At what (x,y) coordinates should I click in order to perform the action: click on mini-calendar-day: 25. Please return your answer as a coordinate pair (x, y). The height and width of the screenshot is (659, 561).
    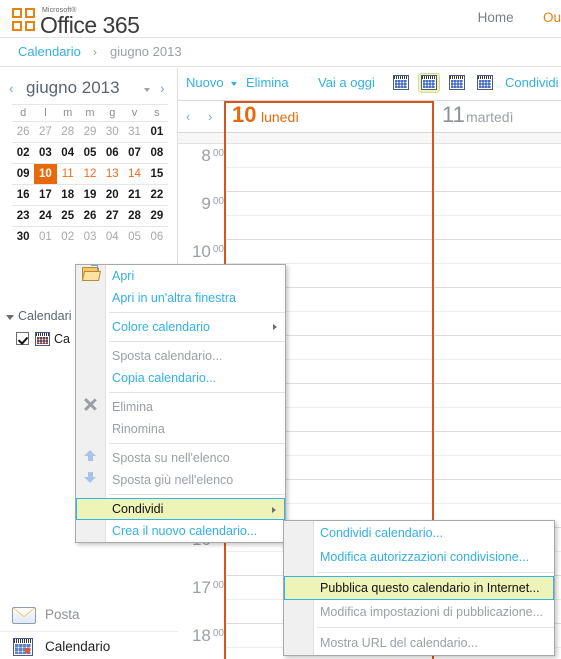
    Looking at the image, I should click on (68, 216).